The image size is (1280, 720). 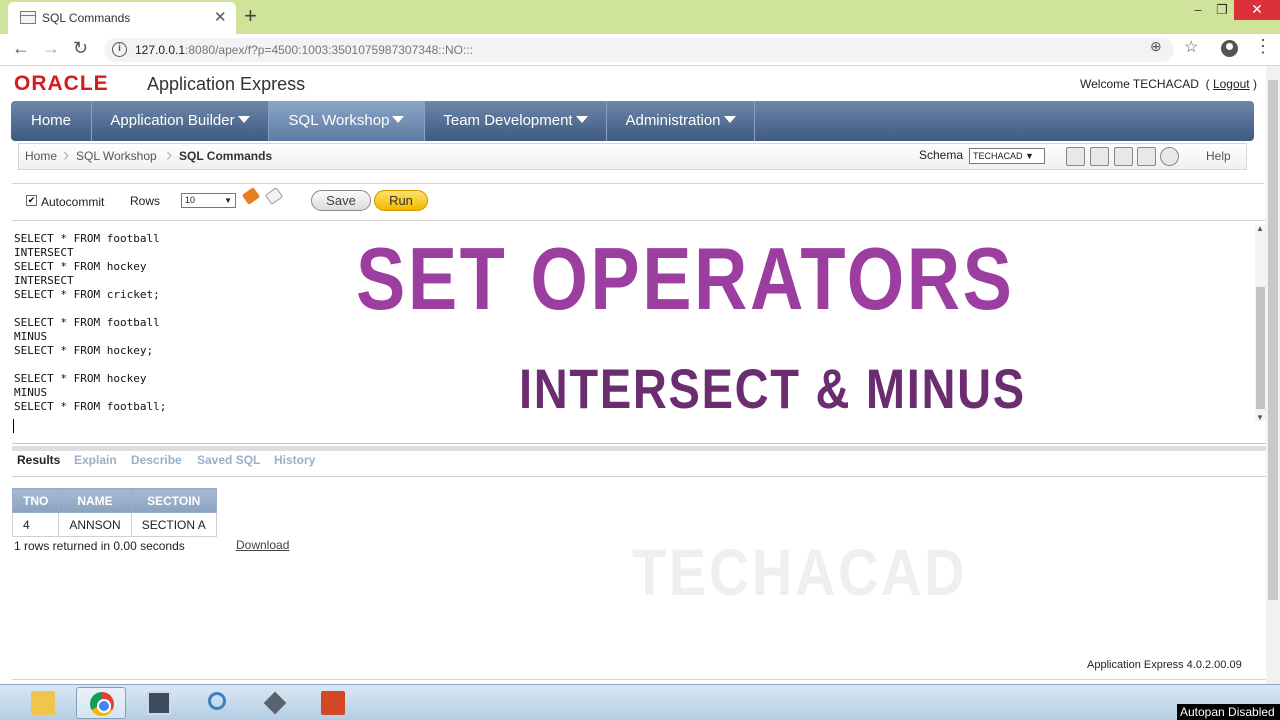 I want to click on bookmark-star-icon: ☆, so click(x=1191, y=47).